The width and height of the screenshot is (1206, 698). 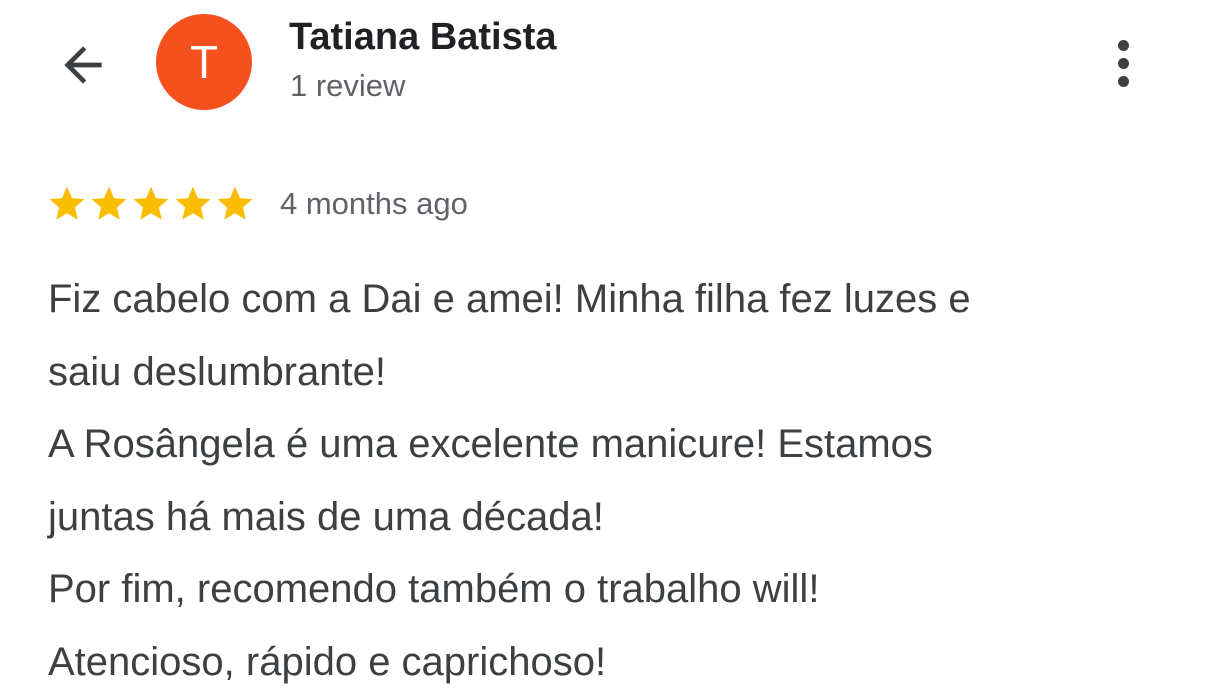 What do you see at coordinates (257, 204) in the screenshot?
I see `rating-row: 4 months ago` at bounding box center [257, 204].